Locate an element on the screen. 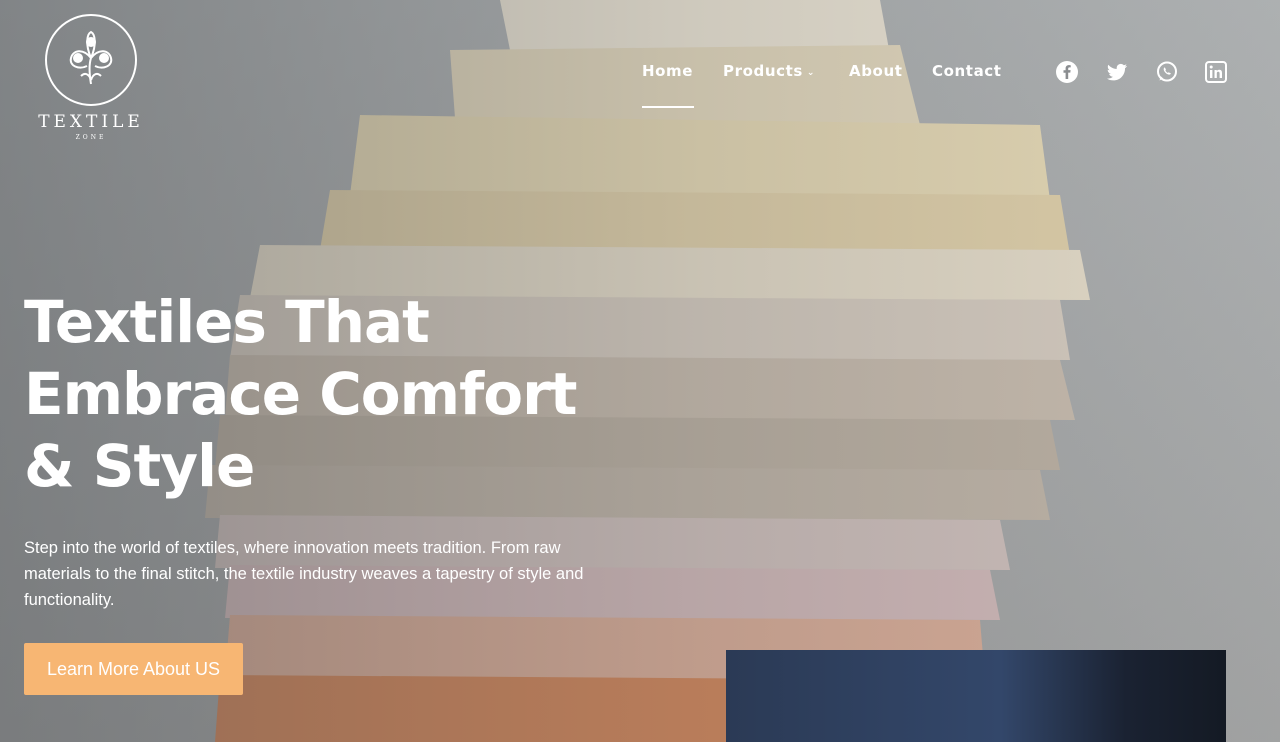  chevron-down-icon: ⌄ is located at coordinates (811, 73).